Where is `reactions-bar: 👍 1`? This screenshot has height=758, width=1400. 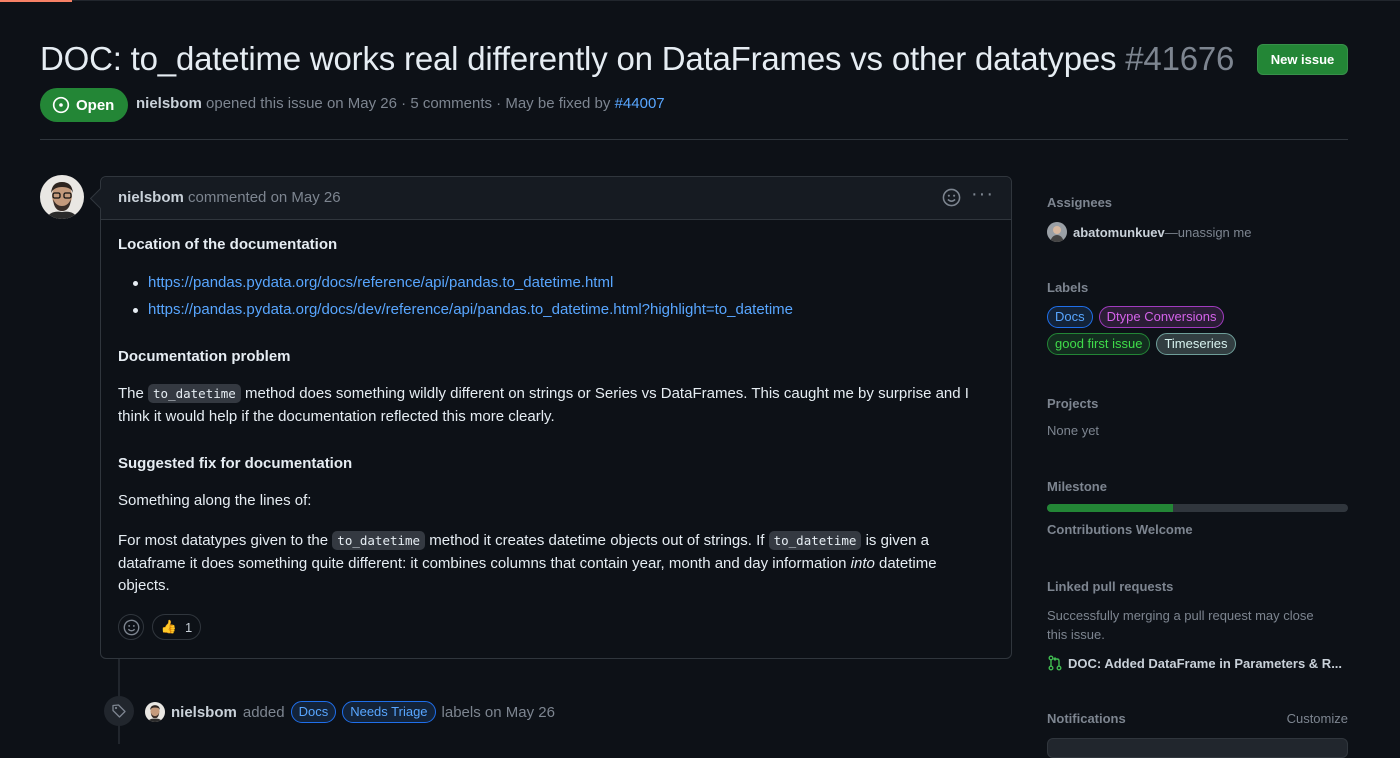
reactions-bar: 👍 1 is located at coordinates (159, 627).